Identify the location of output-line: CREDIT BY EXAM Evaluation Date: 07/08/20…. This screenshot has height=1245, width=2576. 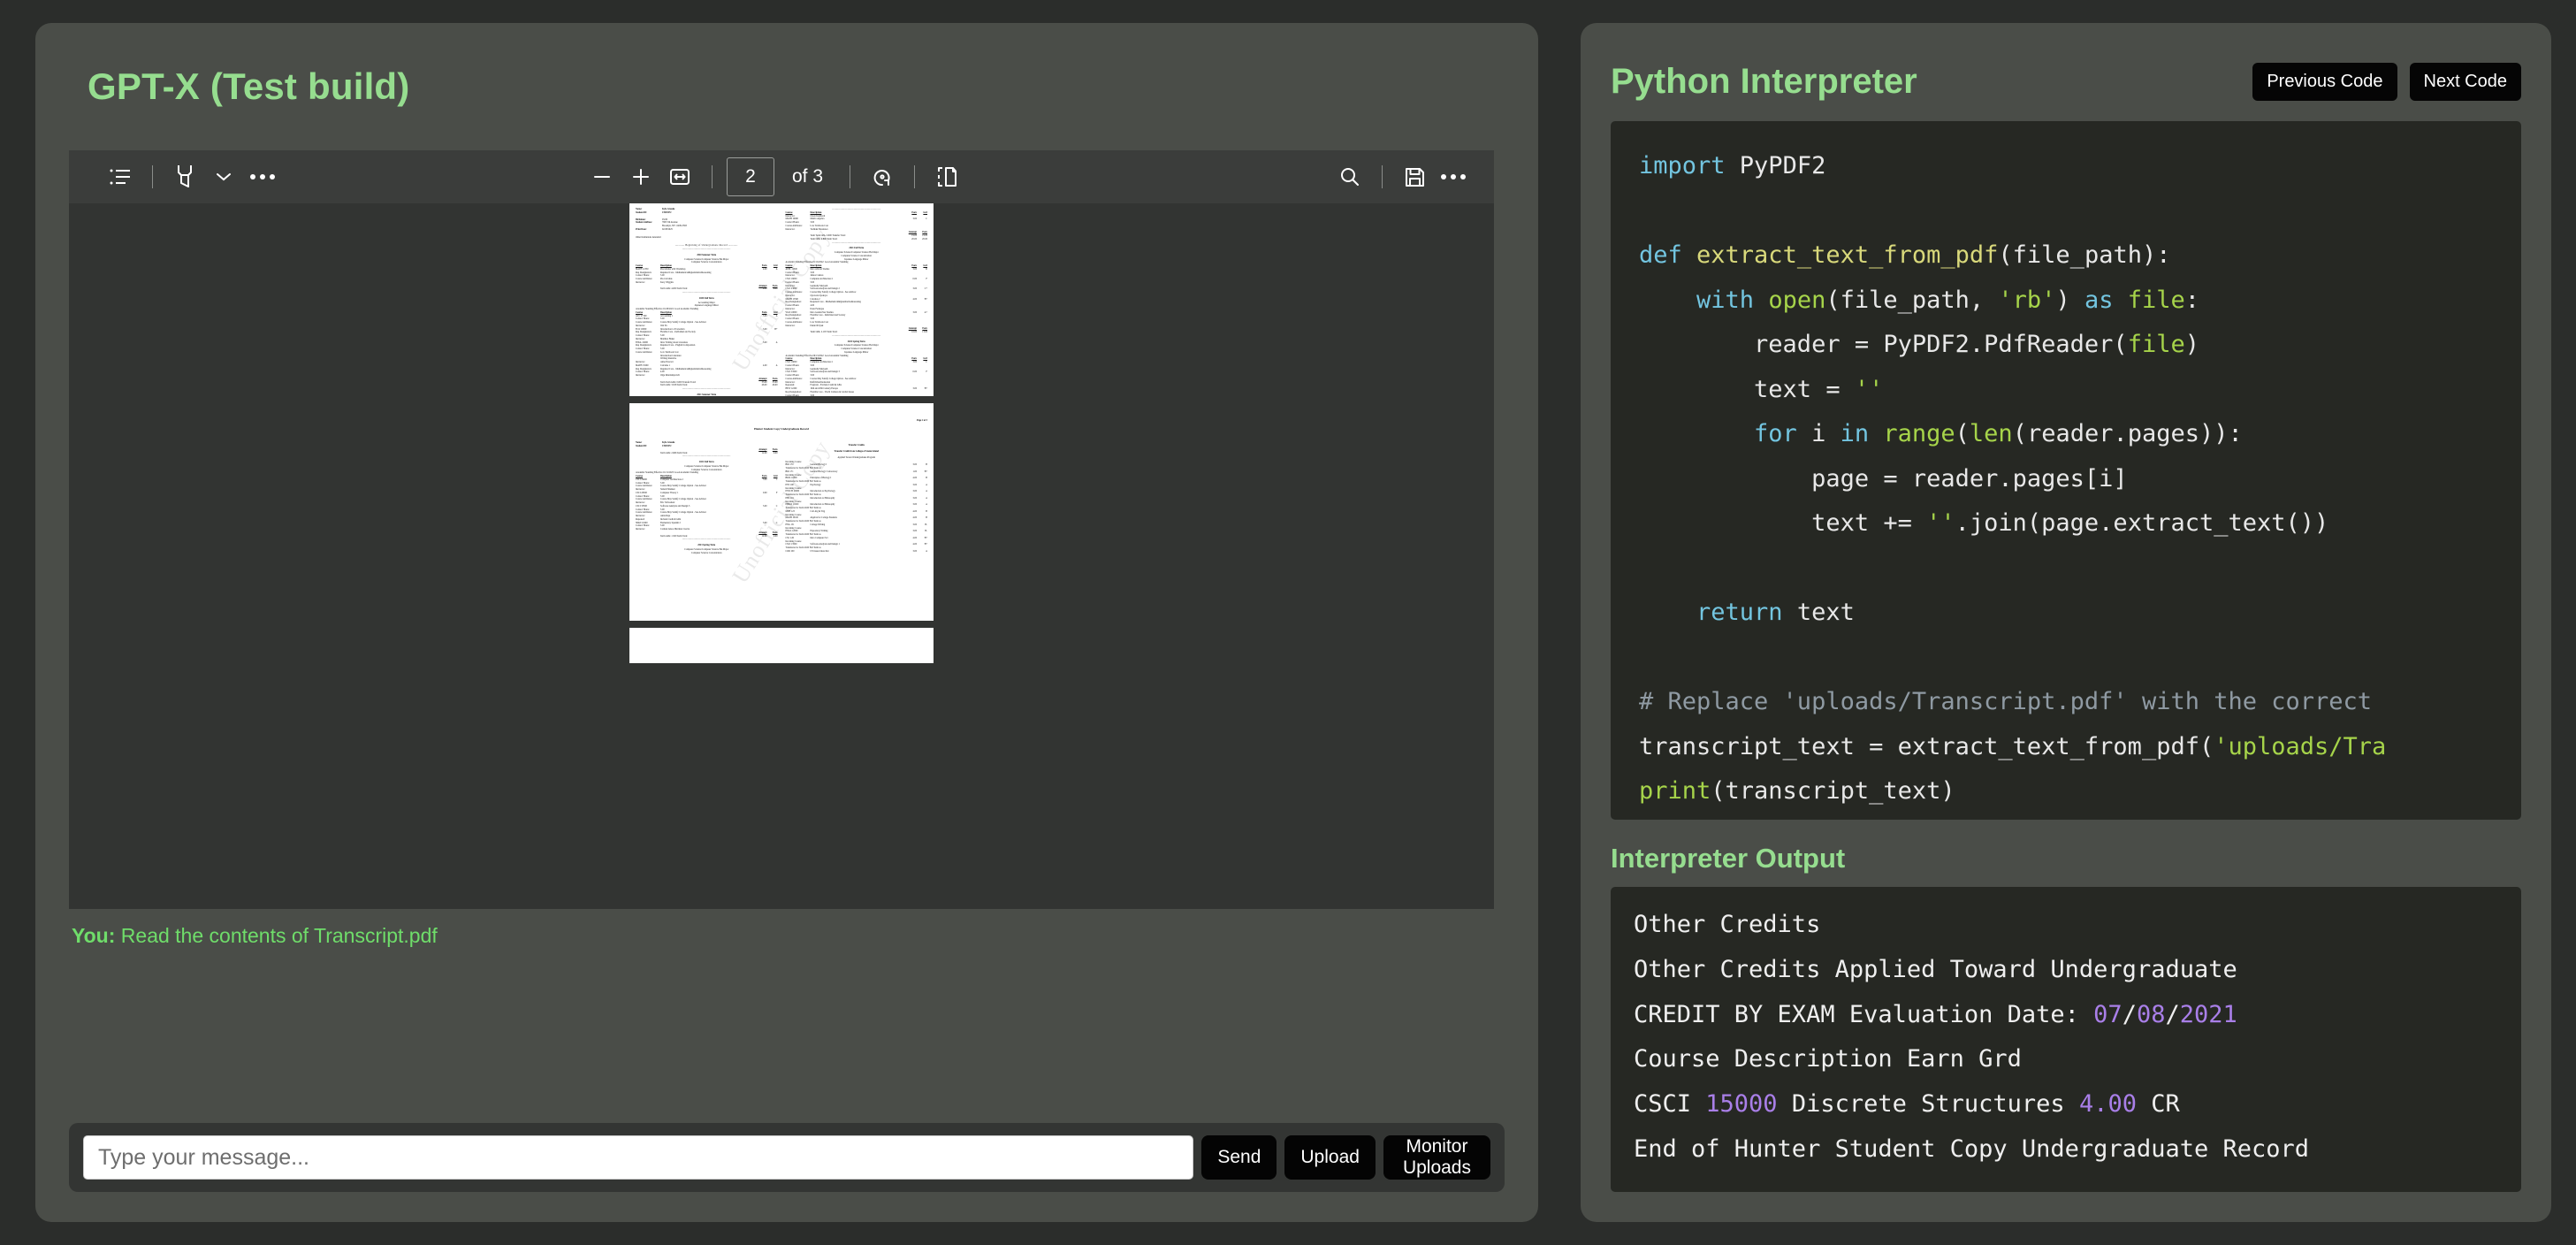
(2066, 1015).